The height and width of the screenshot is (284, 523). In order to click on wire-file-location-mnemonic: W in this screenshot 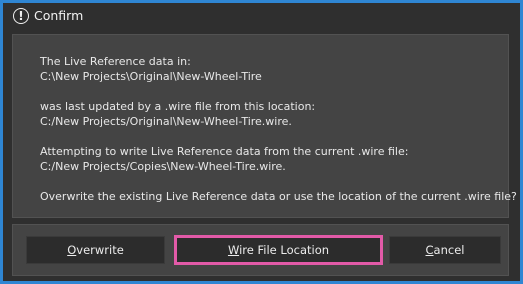, I will do `click(233, 250)`.